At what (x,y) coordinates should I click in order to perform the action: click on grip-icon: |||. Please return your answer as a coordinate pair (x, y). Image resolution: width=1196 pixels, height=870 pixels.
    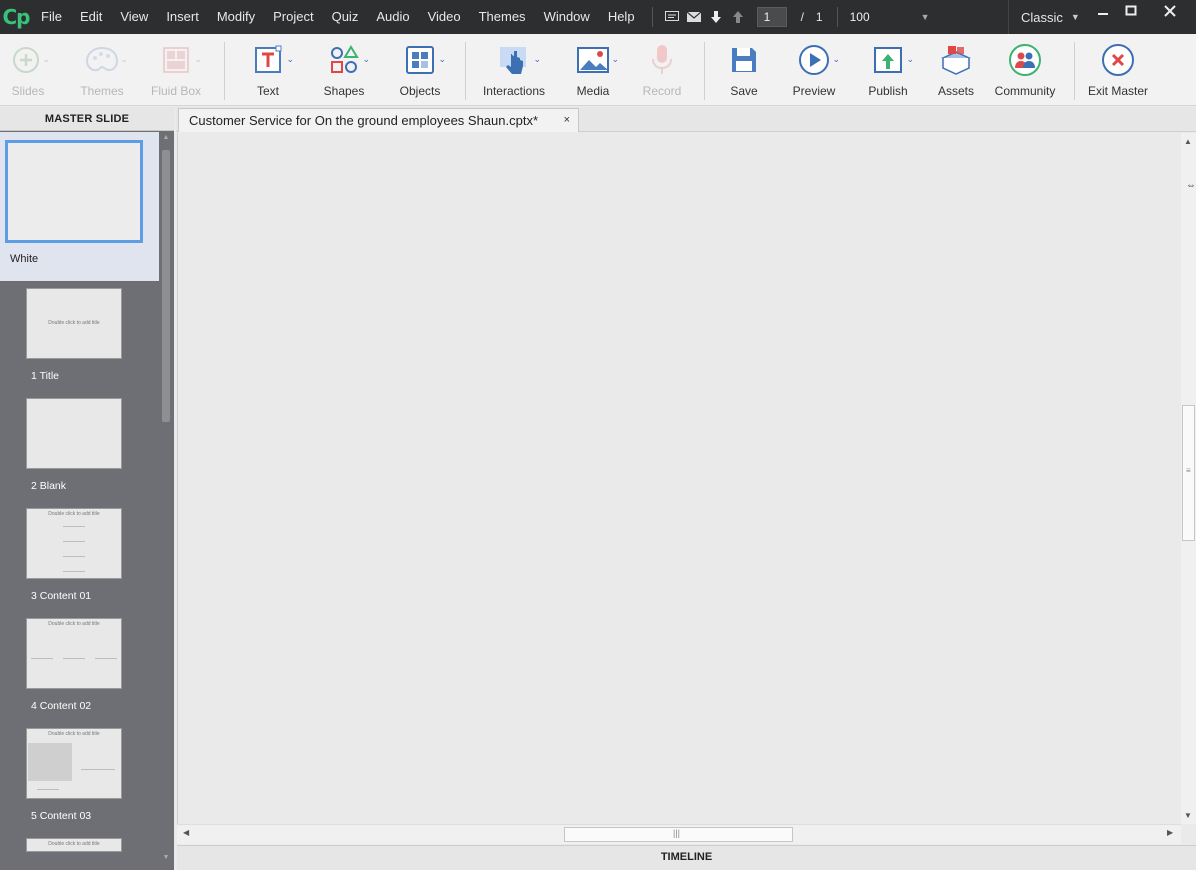
    Looking at the image, I should click on (677, 833).